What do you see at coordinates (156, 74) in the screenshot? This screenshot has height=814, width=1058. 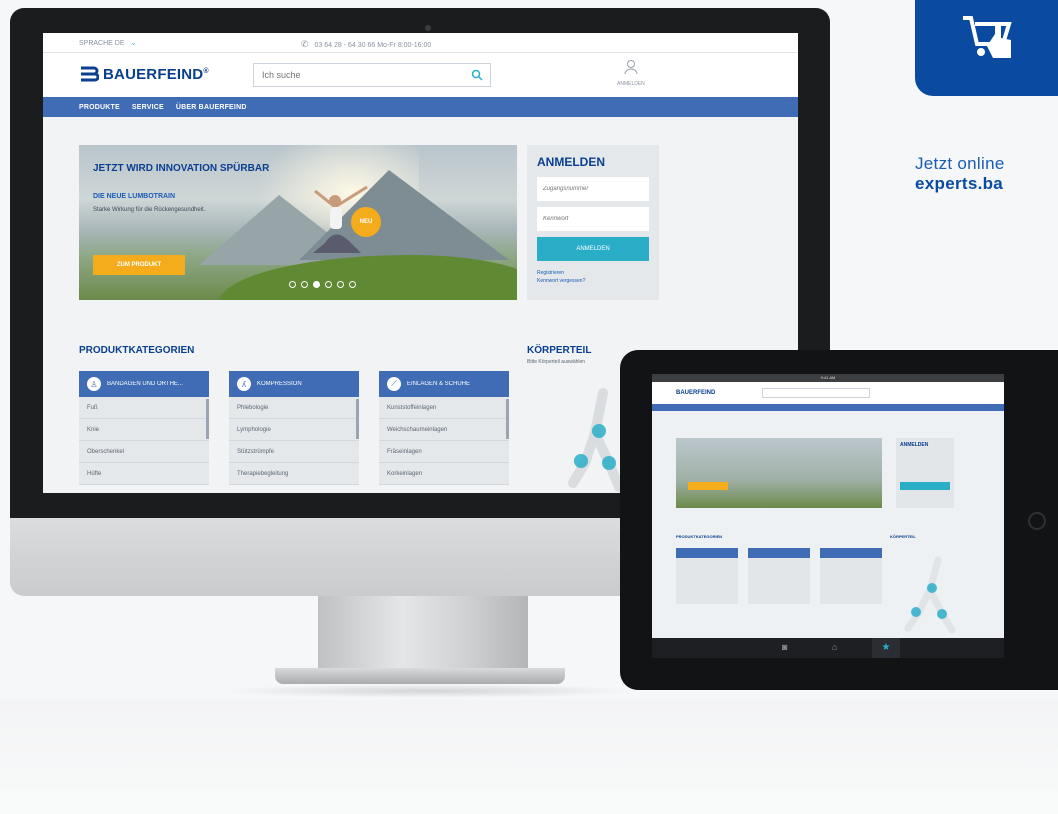 I see `logo-text: BAUERFEIND®` at bounding box center [156, 74].